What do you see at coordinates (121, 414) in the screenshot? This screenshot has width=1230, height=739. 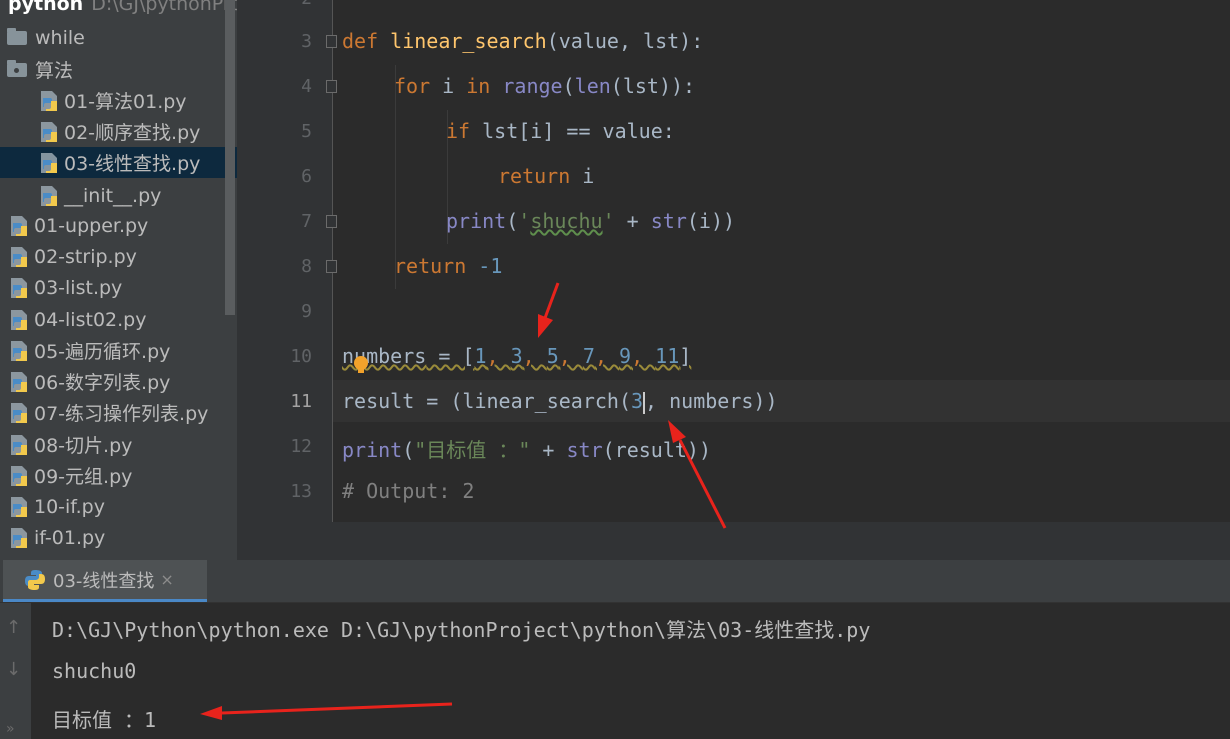 I see `tree-item-label: 07-练习操作列表.py` at bounding box center [121, 414].